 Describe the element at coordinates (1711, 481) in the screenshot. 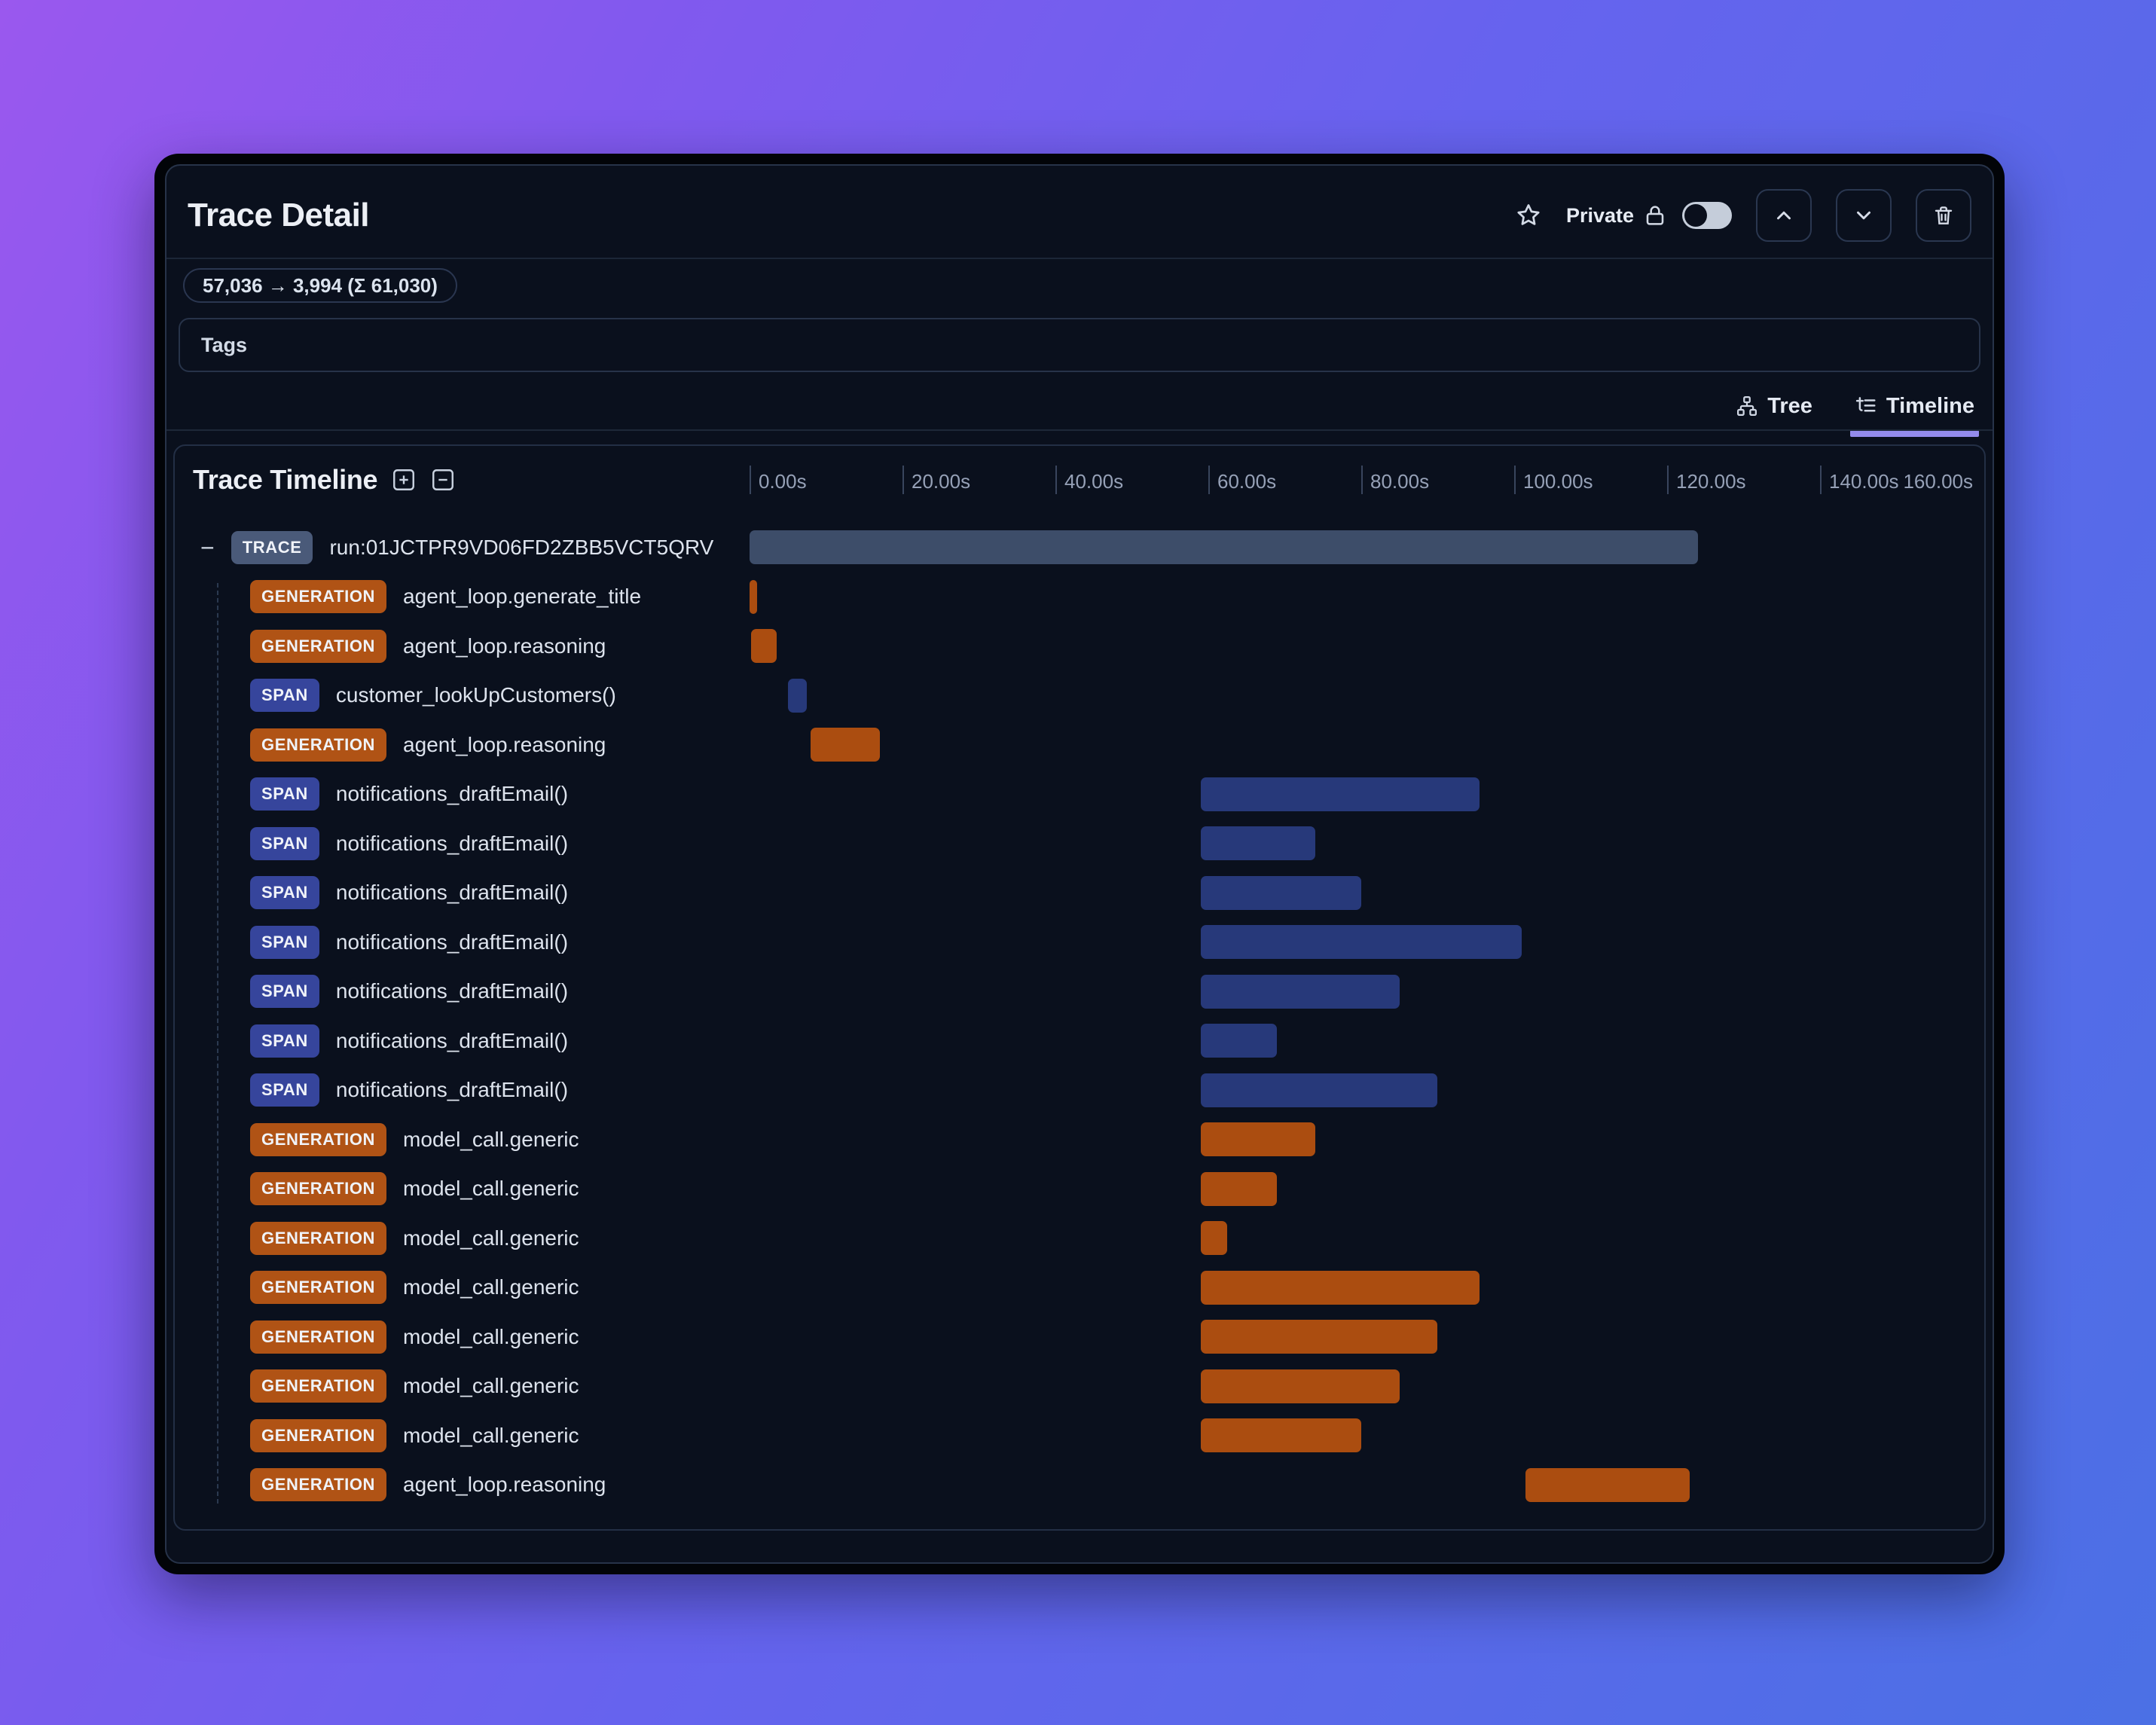

I see `axis-tick-label: 120.00s` at that location.